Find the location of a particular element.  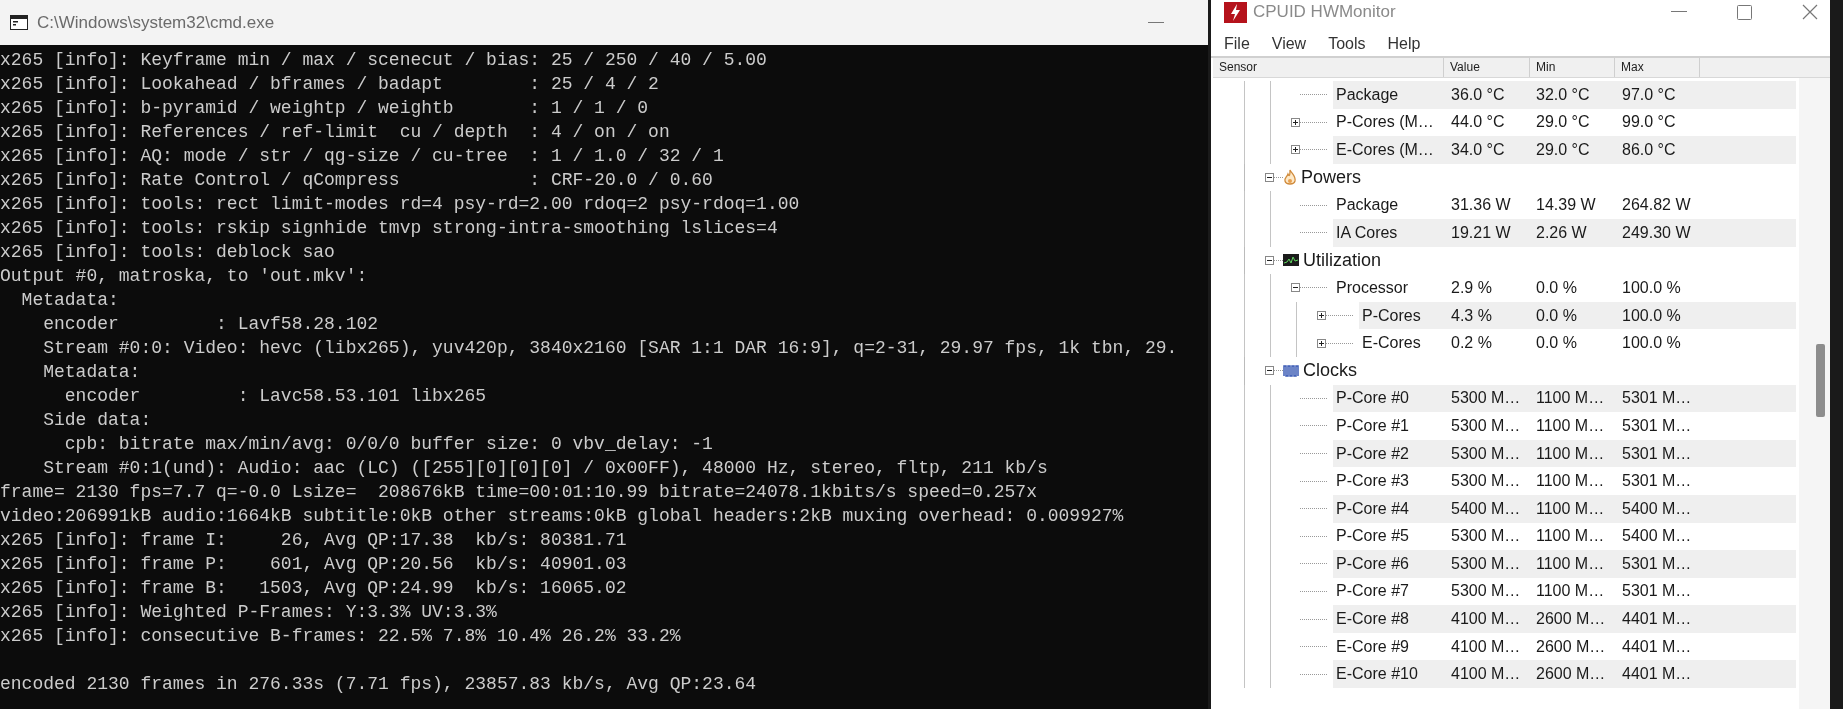

sensor-max: 86.0 °C is located at coordinates (1649, 150).